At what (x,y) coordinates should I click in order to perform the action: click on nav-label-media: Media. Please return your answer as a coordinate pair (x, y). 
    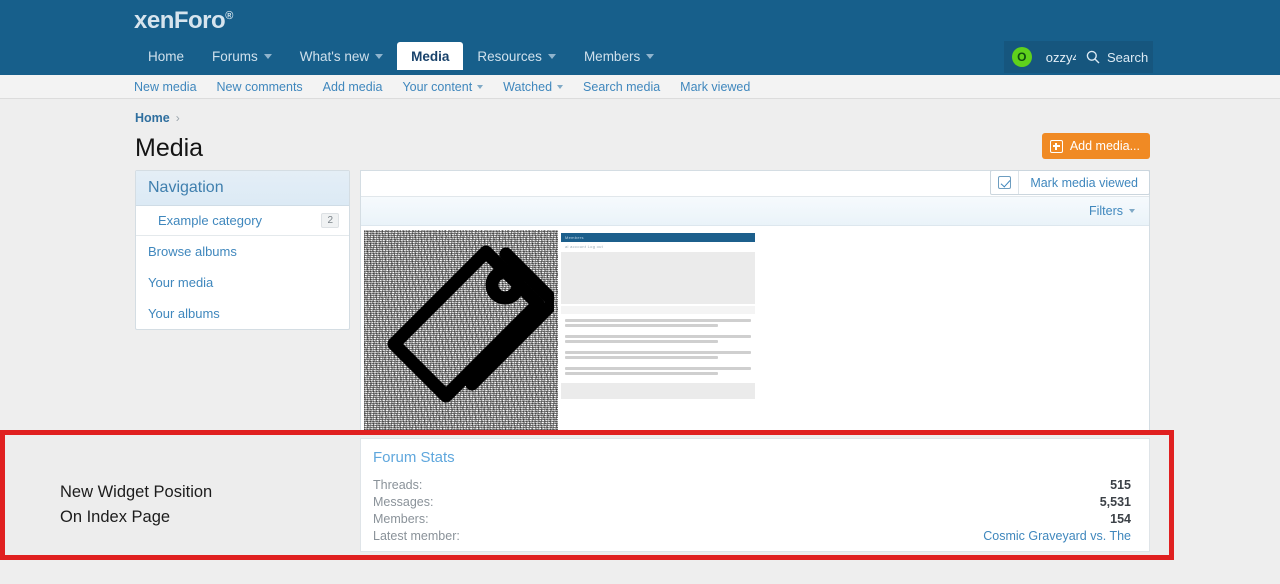
    Looking at the image, I should click on (430, 56).